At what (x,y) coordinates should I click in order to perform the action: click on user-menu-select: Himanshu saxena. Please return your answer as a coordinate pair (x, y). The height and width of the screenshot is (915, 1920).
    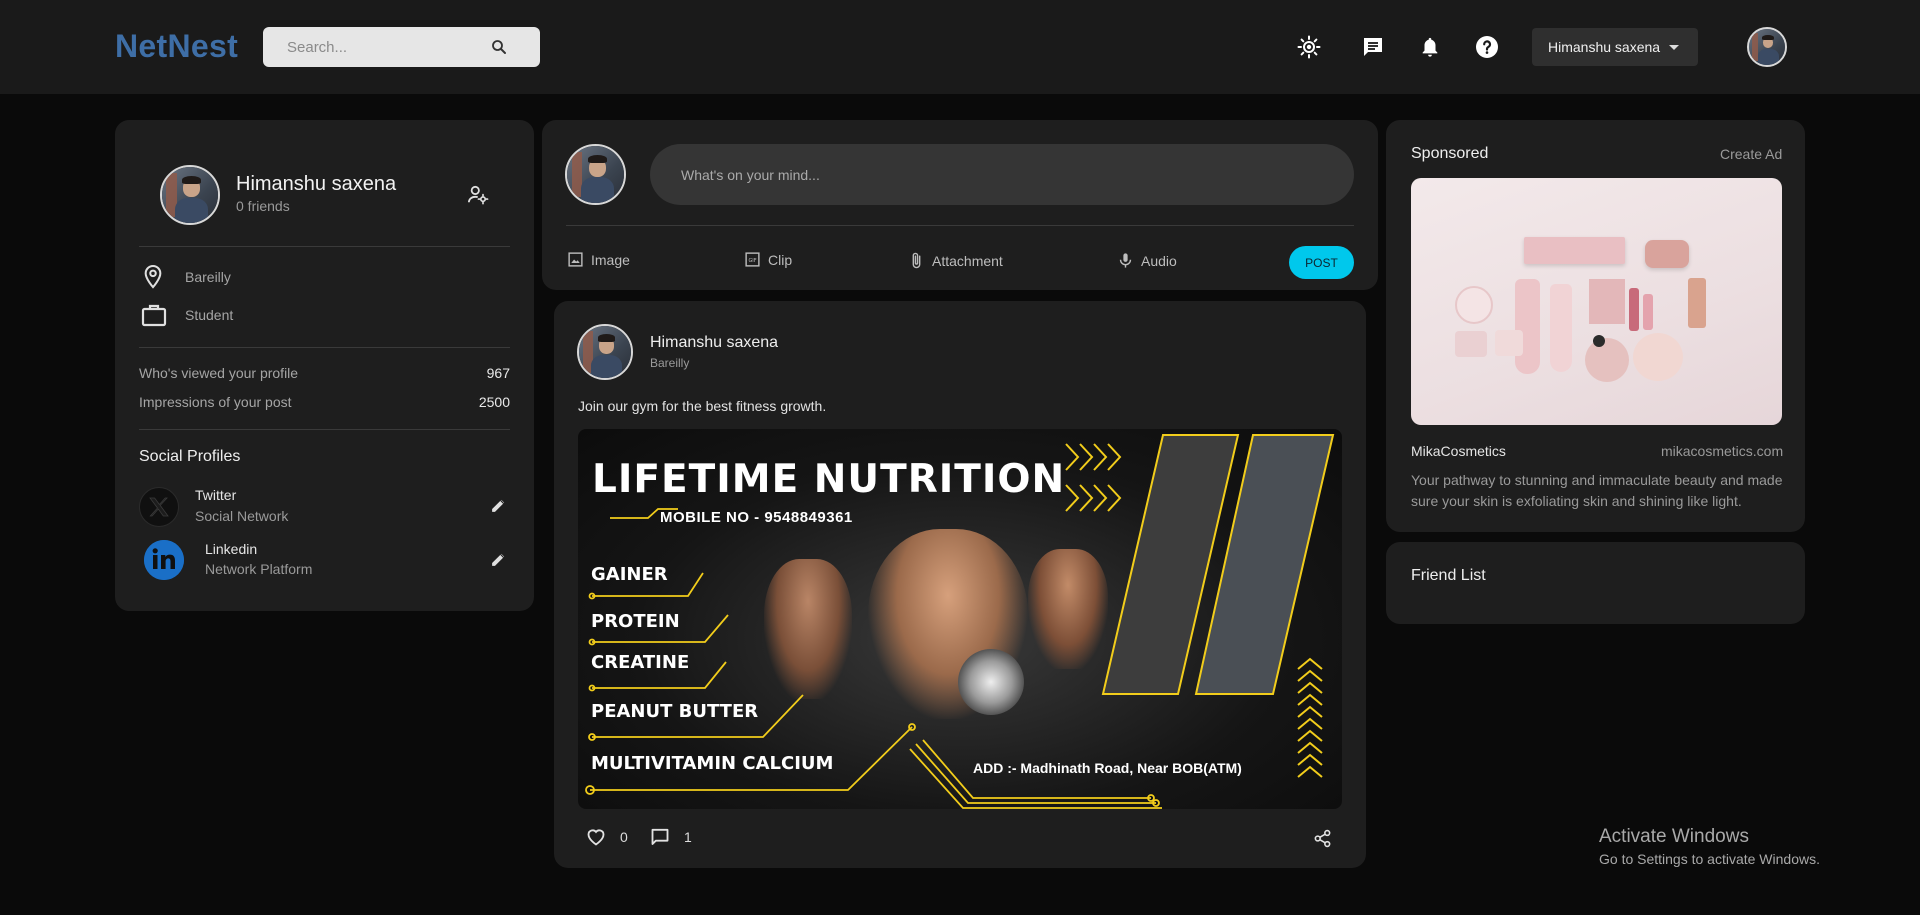
    Looking at the image, I should click on (1615, 47).